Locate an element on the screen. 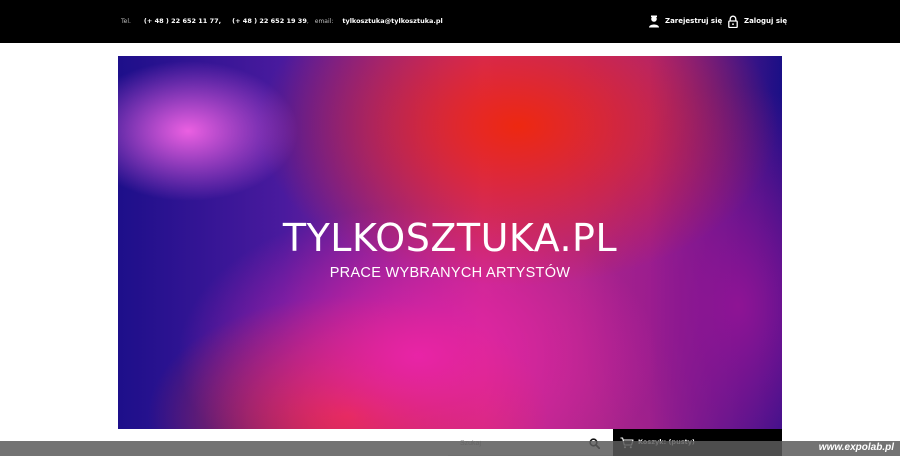 The image size is (900, 456). register-link: Zarejestruj się is located at coordinates (685, 21).